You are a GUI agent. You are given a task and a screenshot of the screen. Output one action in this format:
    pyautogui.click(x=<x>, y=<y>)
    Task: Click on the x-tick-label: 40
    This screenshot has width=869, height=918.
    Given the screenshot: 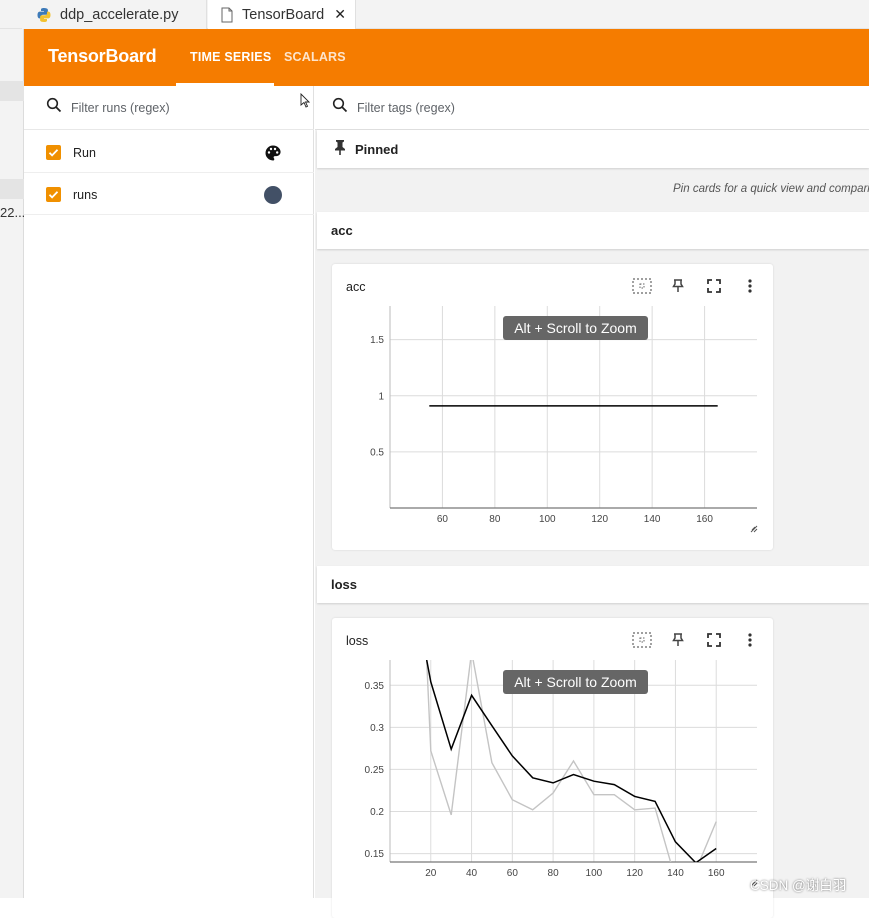 What is the action you would take?
    pyautogui.click(x=472, y=873)
    